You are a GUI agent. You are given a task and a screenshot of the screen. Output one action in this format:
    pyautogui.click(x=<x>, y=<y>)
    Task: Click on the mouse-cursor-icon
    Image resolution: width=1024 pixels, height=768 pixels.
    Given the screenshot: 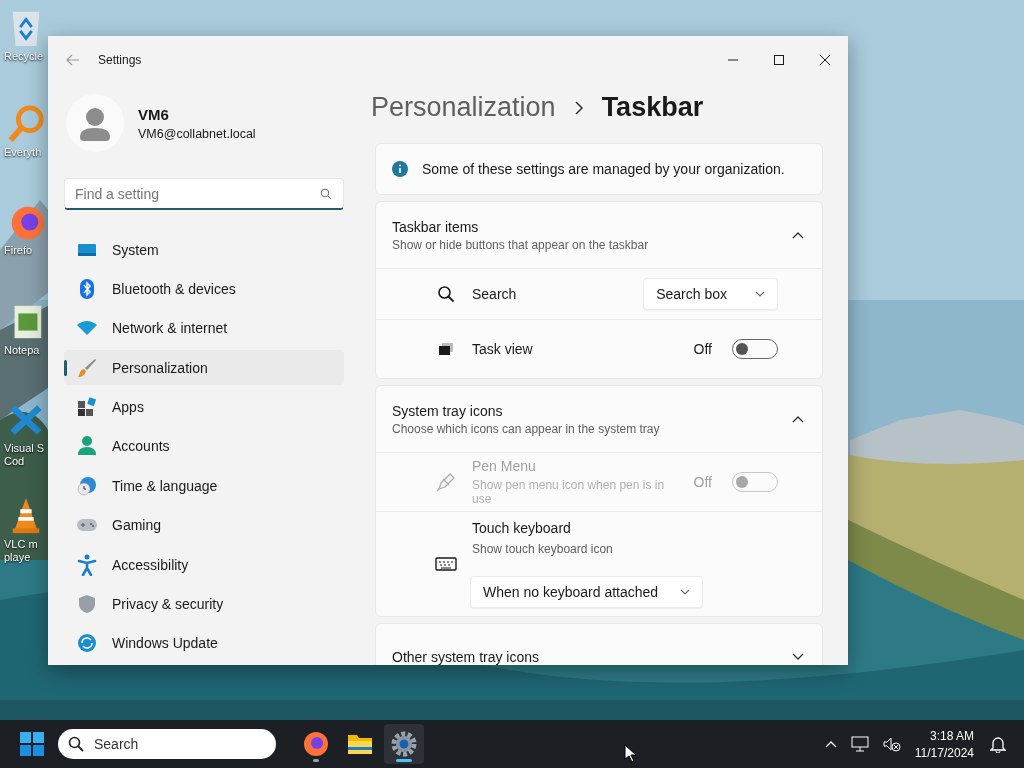 What is the action you would take?
    pyautogui.click(x=630, y=753)
    